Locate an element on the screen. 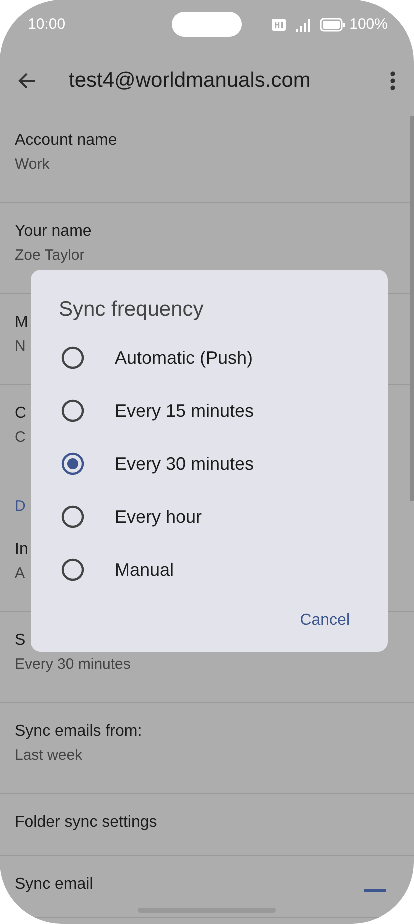 The height and width of the screenshot is (924, 414). toggle-switch is located at coordinates (375, 890).